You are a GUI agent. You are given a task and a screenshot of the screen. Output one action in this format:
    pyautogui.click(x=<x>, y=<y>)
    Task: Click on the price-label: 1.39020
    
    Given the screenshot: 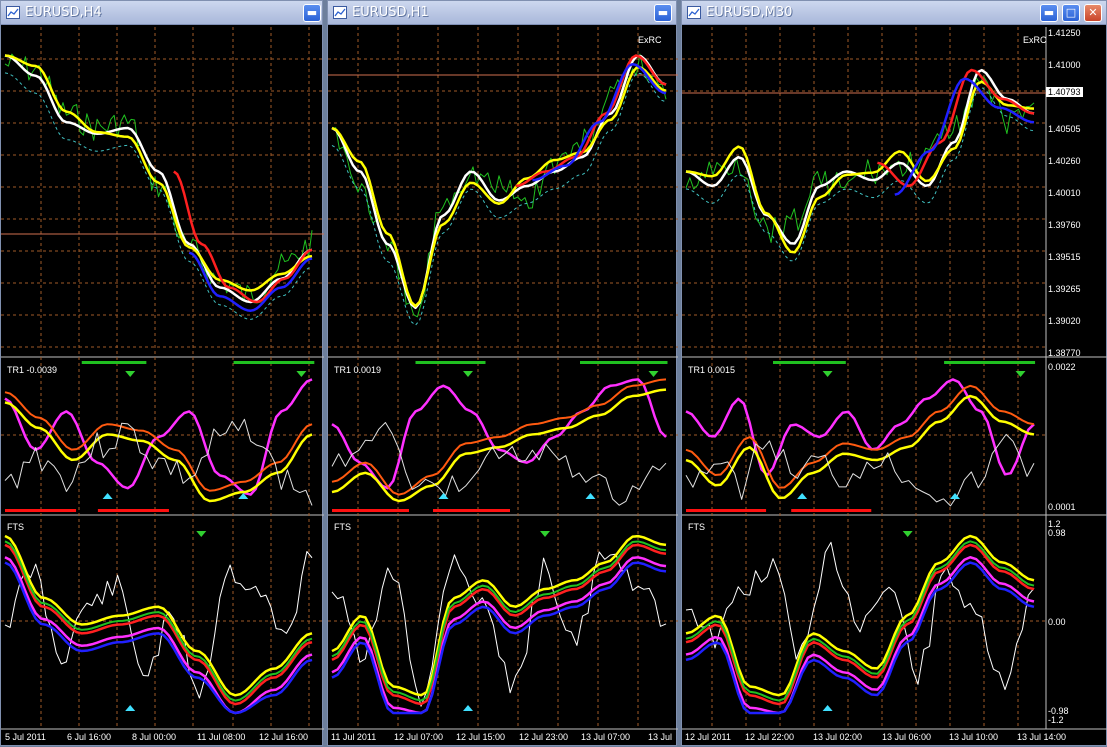 What is the action you would take?
    pyautogui.click(x=1064, y=321)
    